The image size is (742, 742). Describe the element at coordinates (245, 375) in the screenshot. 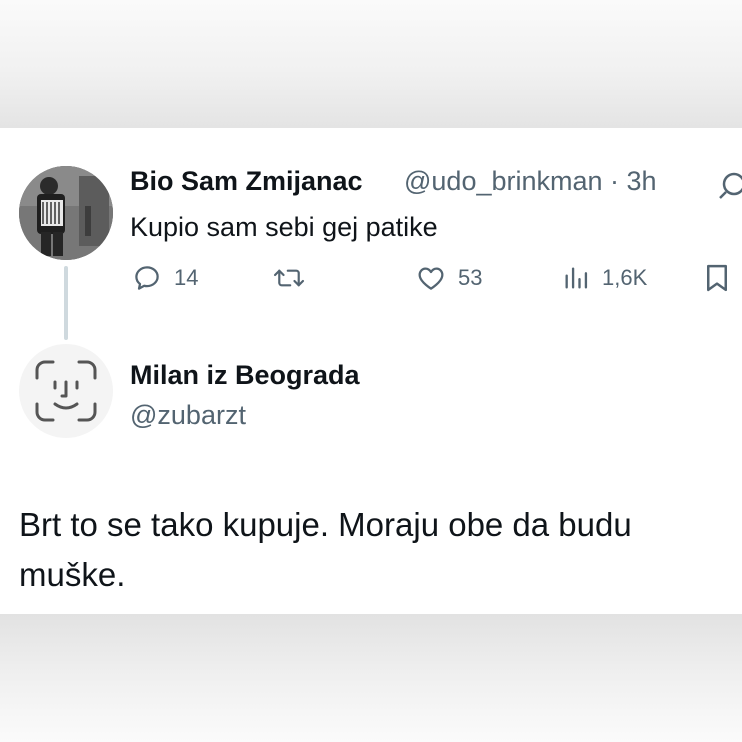

I see `reply-author-name: Milan iz Beograda` at that location.